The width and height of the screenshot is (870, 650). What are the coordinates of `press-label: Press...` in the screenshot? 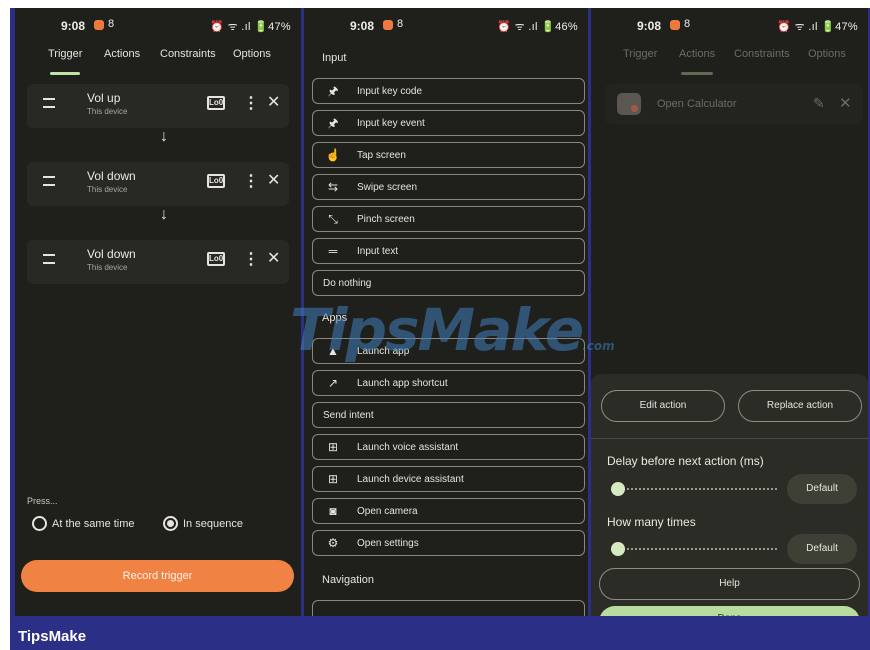 It's located at (42, 501).